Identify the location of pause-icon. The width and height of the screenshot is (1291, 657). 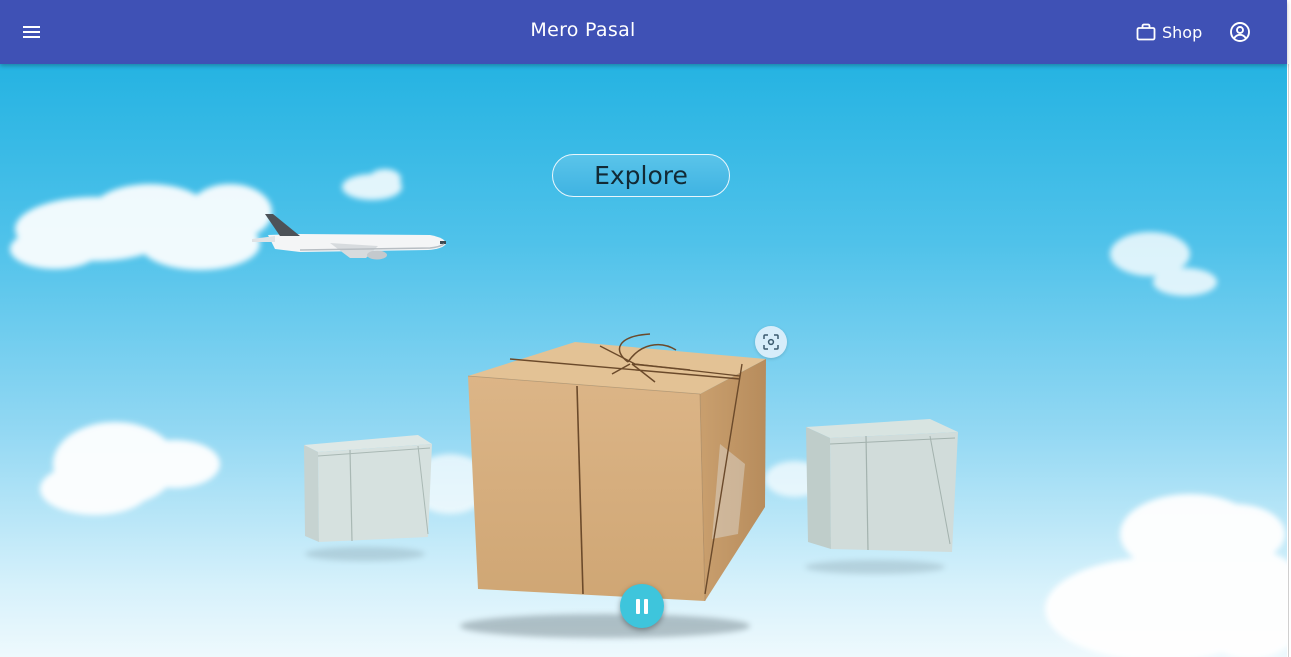
(642, 606).